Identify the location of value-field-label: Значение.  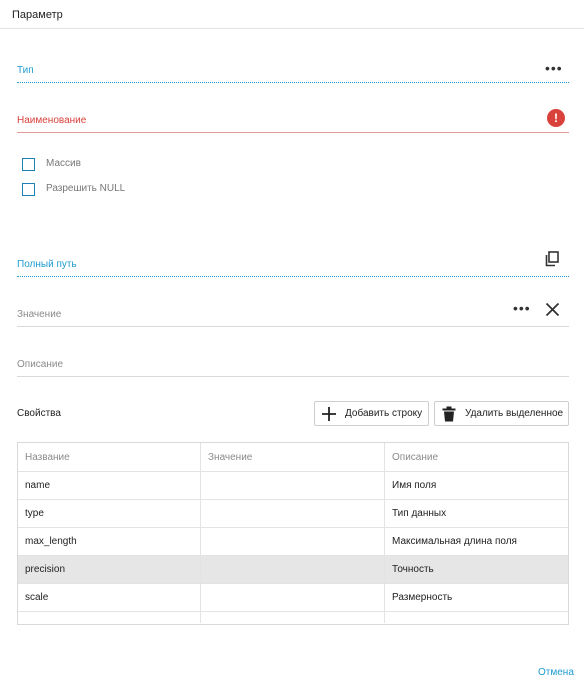
(39, 314).